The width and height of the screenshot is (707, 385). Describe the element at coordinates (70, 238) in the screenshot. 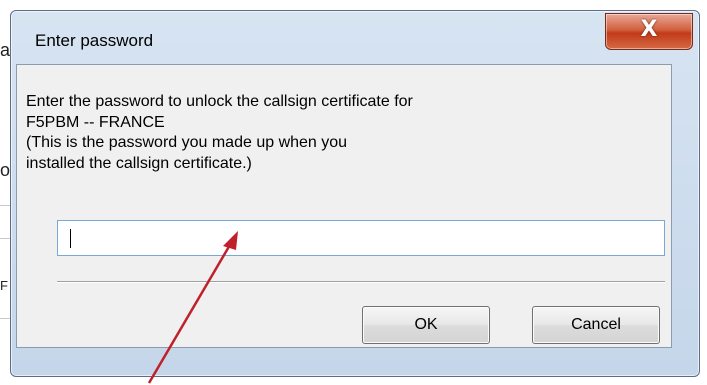

I see `text-caret` at that location.